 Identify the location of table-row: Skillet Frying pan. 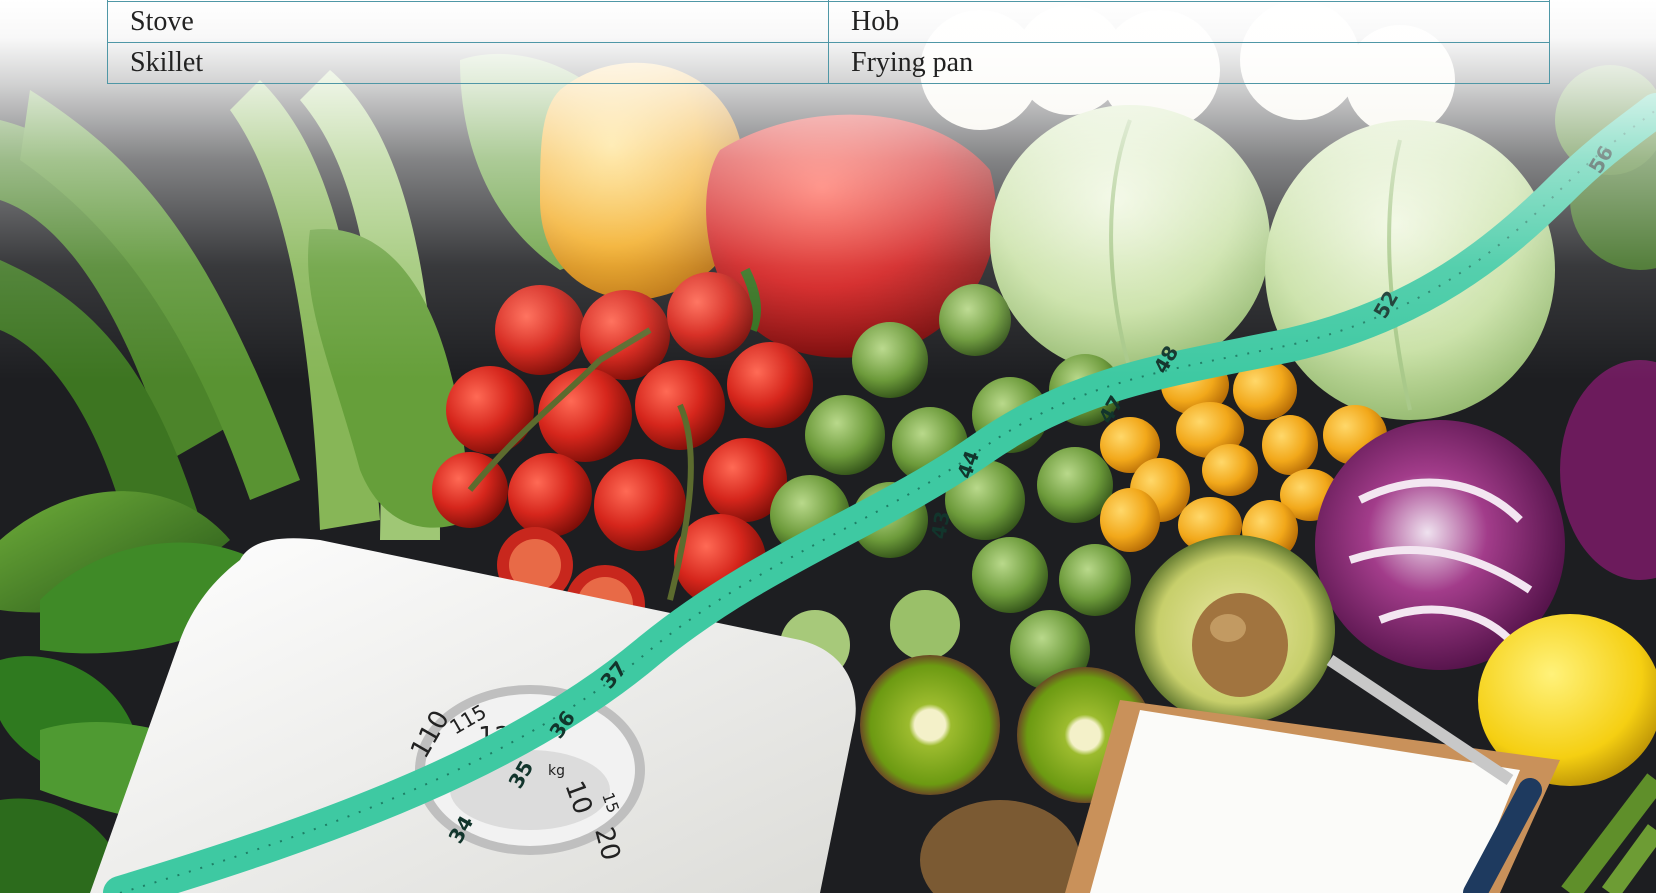
(828, 63).